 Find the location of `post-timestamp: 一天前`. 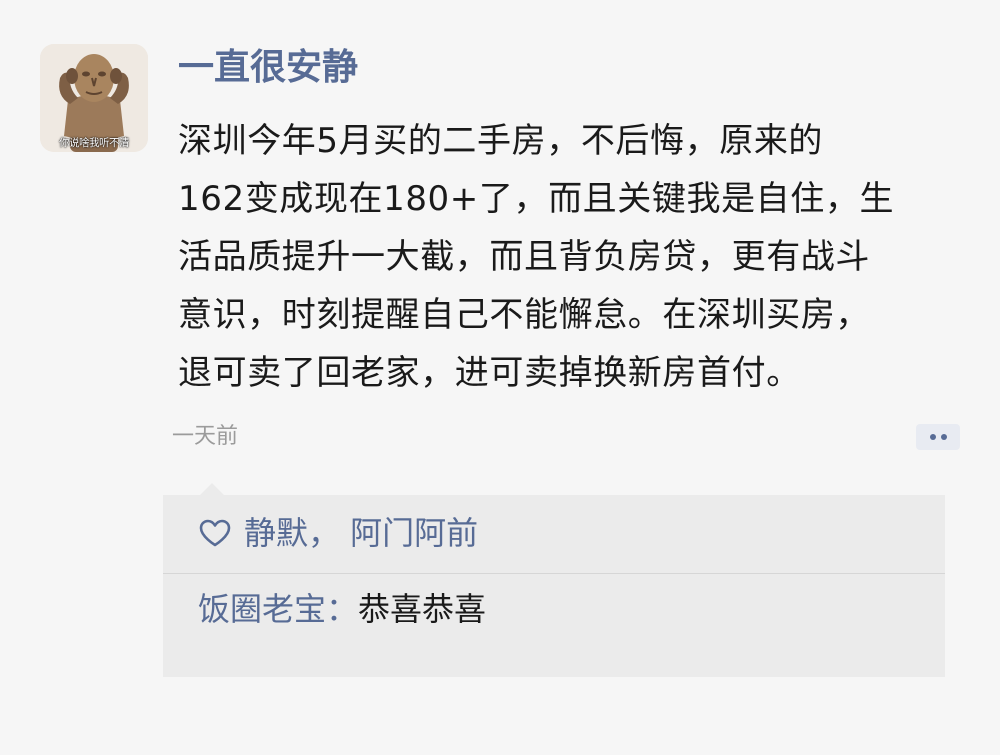

post-timestamp: 一天前 is located at coordinates (205, 436).